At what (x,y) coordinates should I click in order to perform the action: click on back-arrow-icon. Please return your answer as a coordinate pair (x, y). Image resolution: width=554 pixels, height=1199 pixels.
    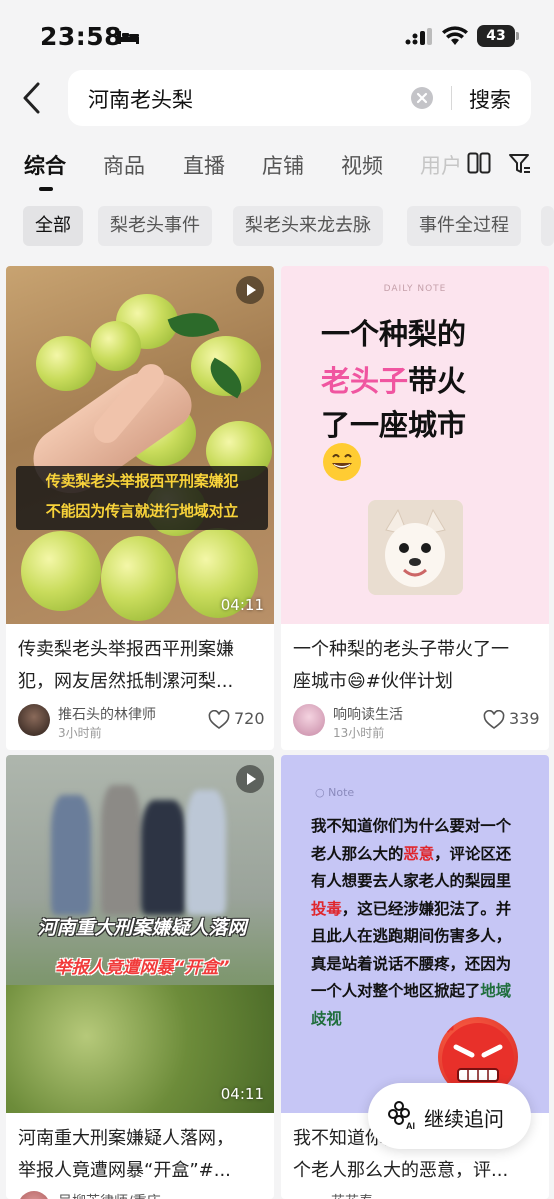
    Looking at the image, I should click on (33, 98).